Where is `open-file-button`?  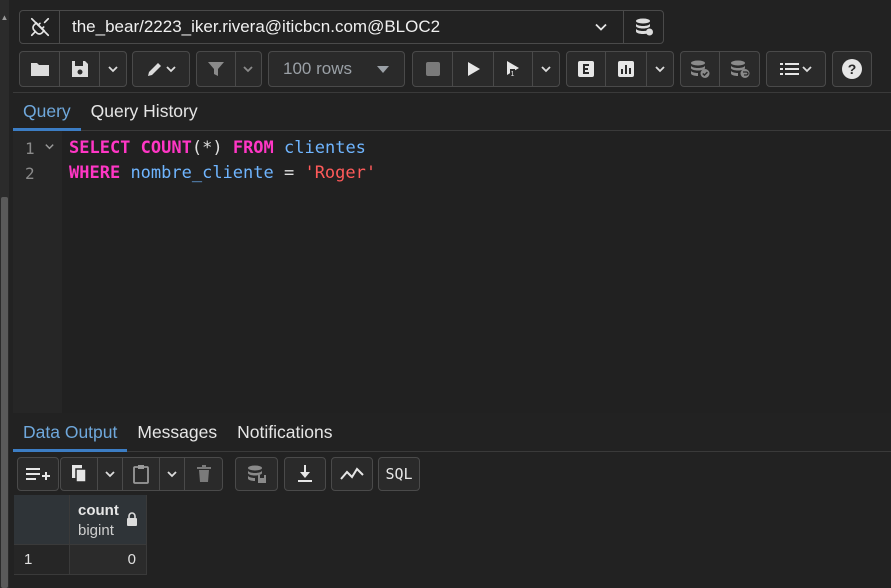 open-file-button is located at coordinates (40, 69).